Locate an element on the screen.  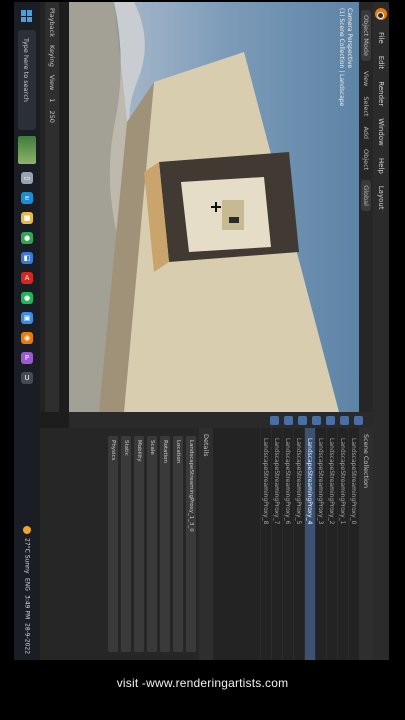
file-explorer-icon: ■ is located at coordinates (27, 218).